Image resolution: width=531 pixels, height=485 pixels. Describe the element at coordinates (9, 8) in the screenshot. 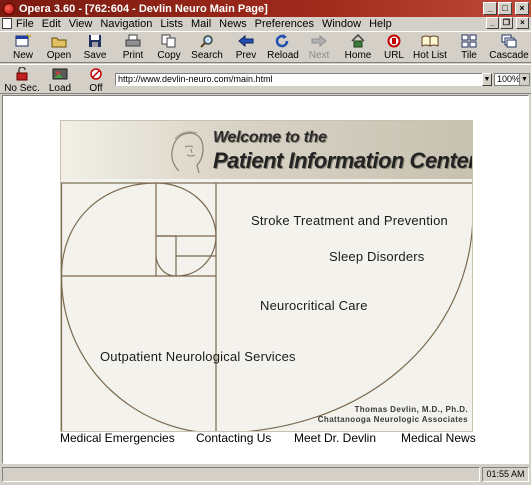

I see `opera-app-icon` at that location.